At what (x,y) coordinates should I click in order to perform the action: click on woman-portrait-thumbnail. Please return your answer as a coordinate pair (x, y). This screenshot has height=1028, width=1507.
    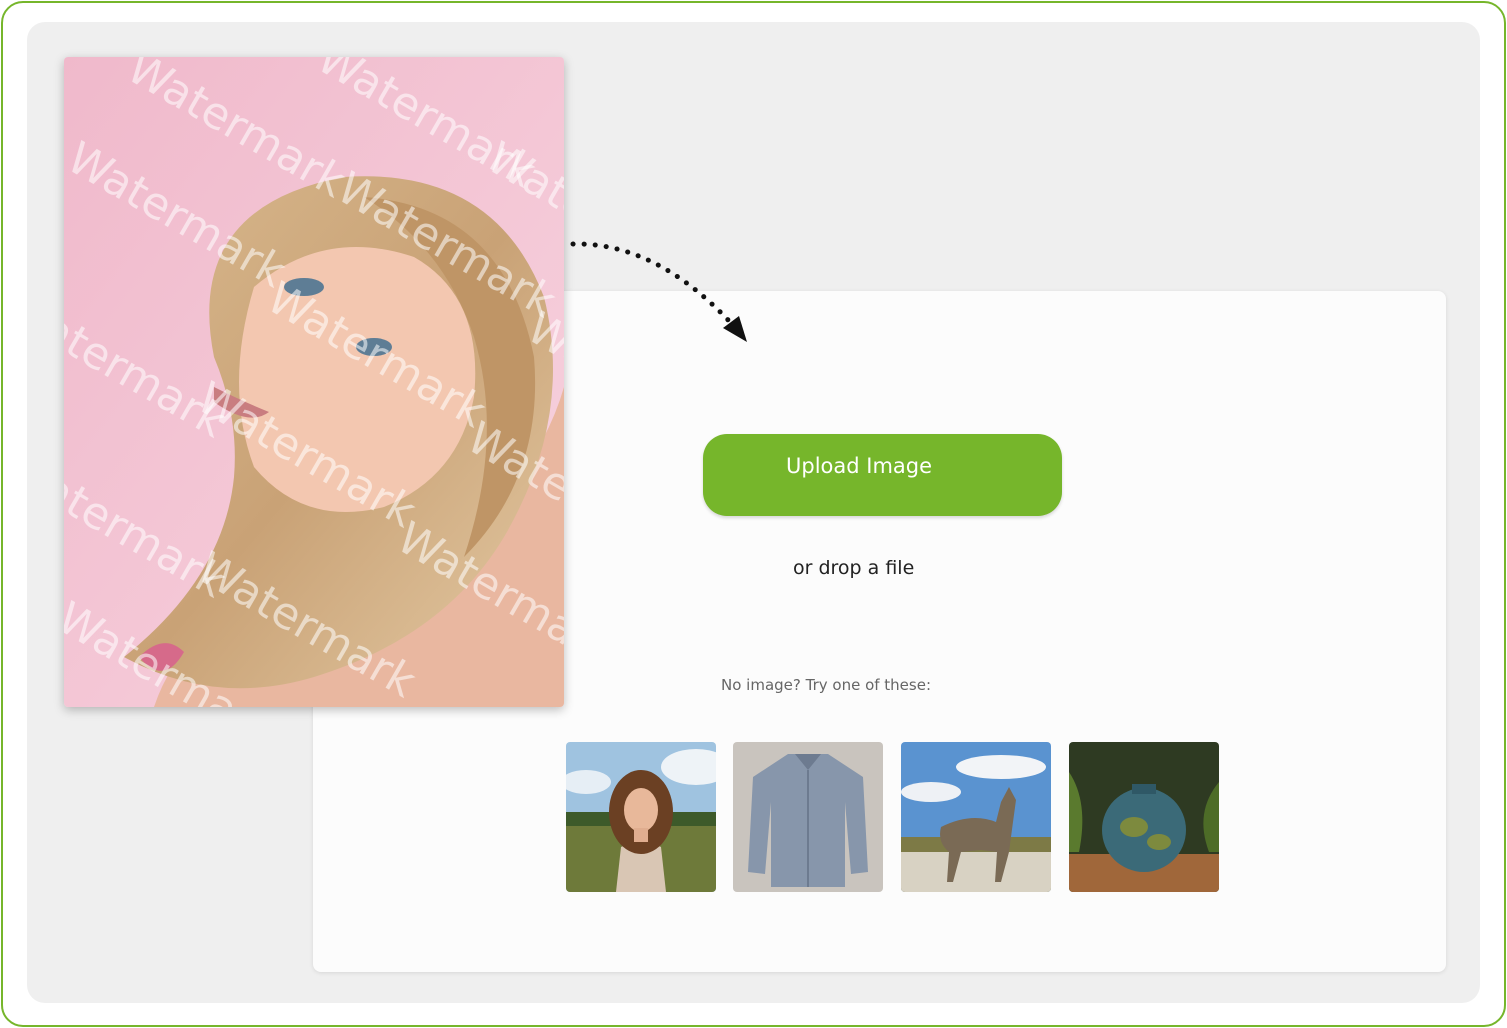
    Looking at the image, I should click on (641, 817).